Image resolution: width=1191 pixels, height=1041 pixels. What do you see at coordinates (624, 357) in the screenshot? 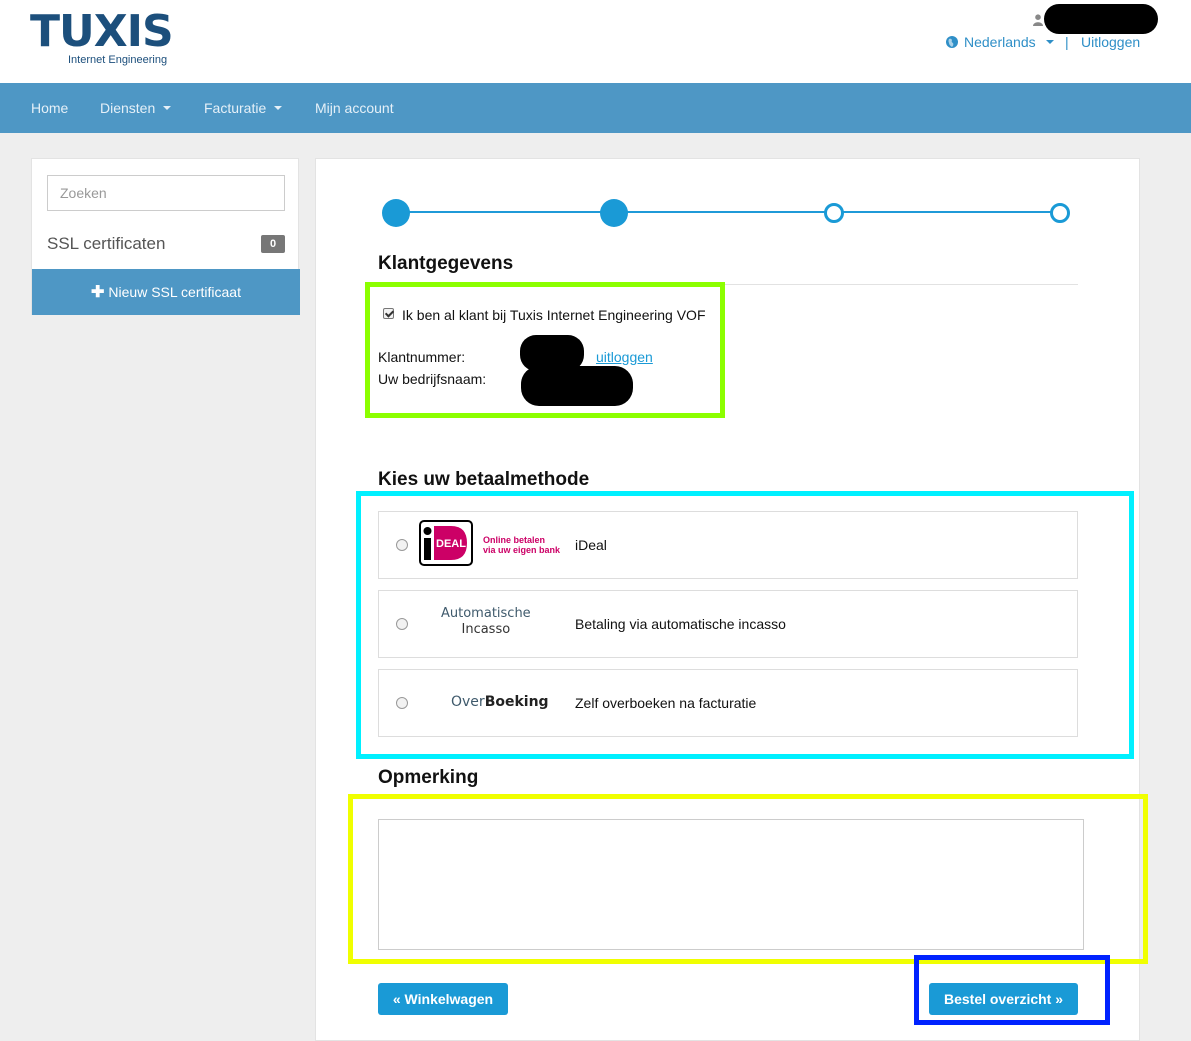
I see `customer-logout-link: uitloggen` at bounding box center [624, 357].